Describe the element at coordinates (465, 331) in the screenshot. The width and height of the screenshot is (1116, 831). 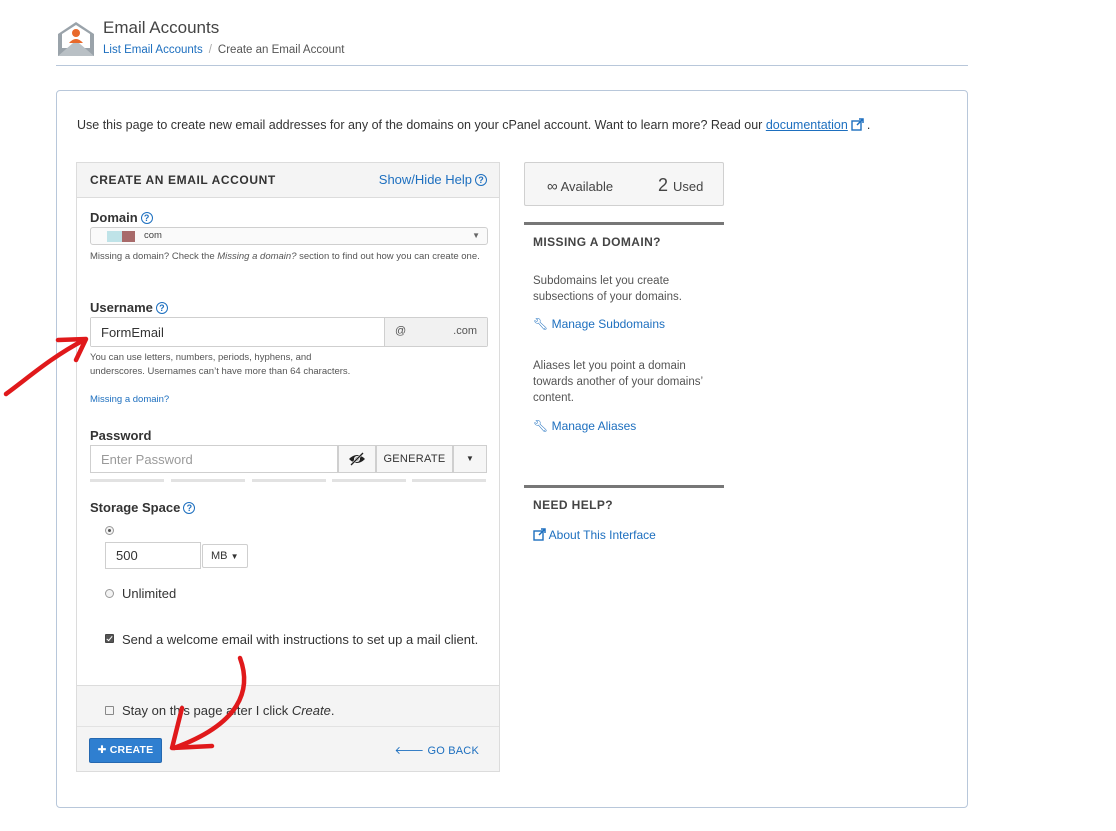
I see `username-domain-suffix: .com` at that location.